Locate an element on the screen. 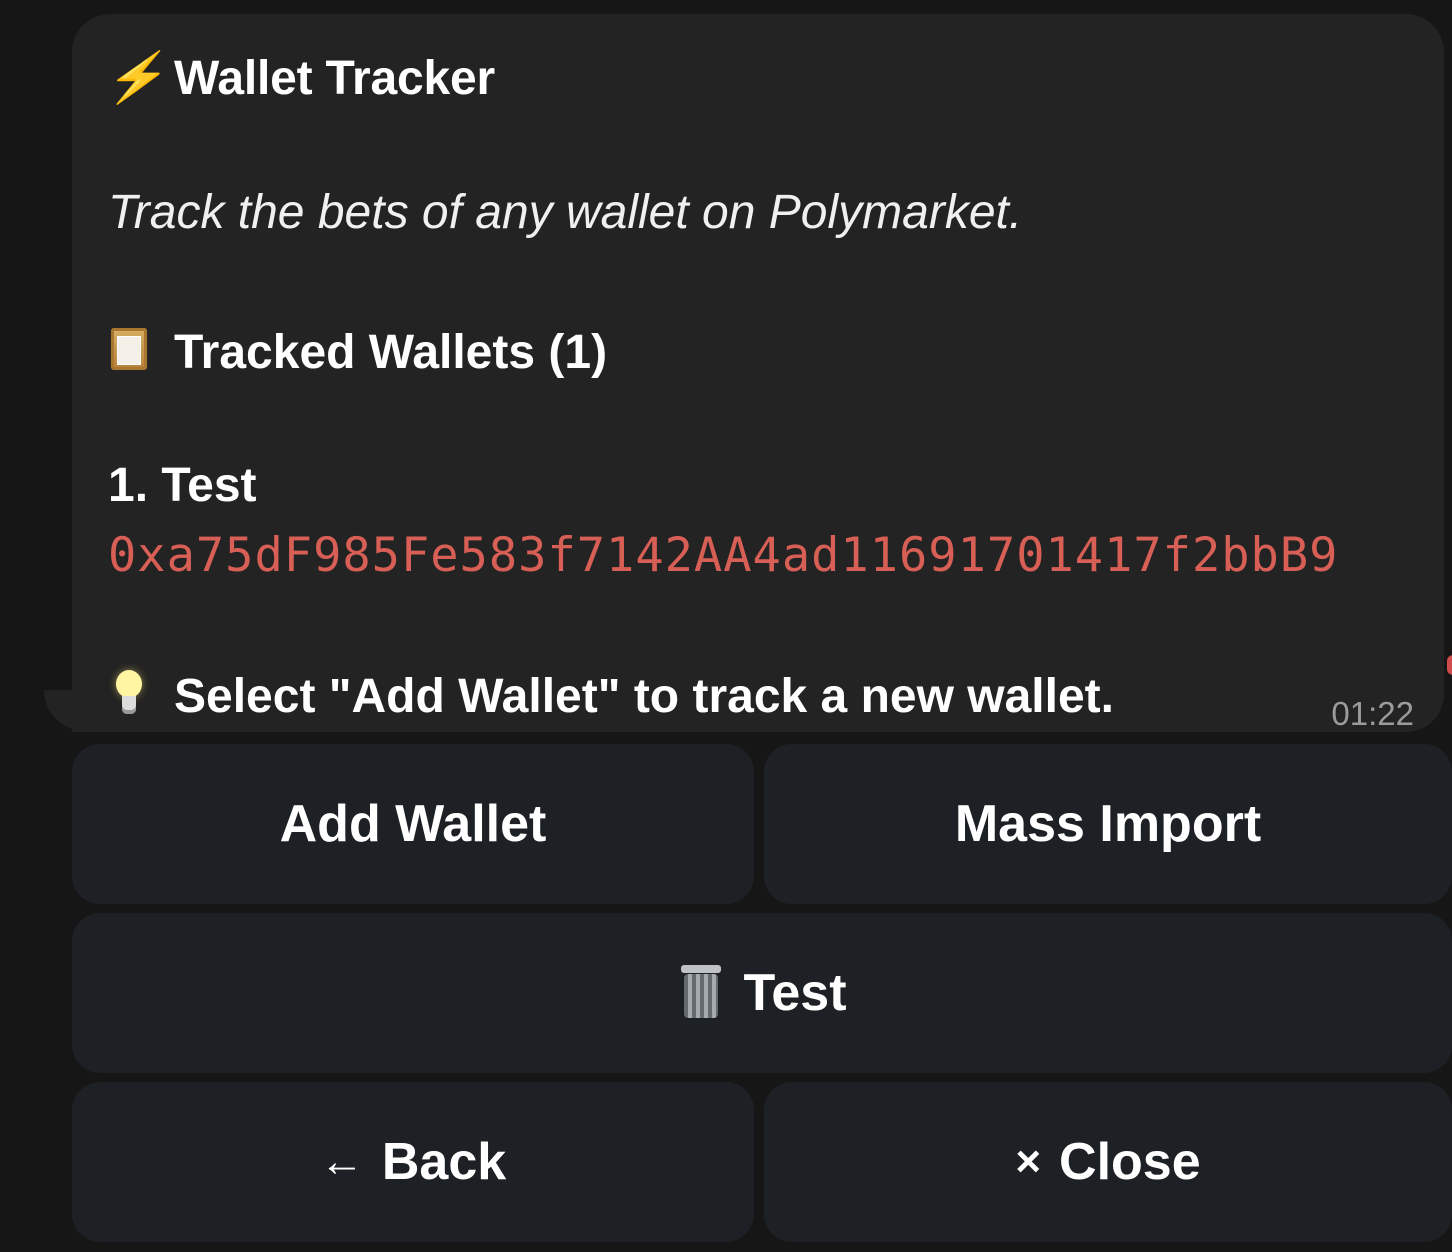 This screenshot has height=1252, width=1452. mass-import-button: Mass Import is located at coordinates (1108, 824).